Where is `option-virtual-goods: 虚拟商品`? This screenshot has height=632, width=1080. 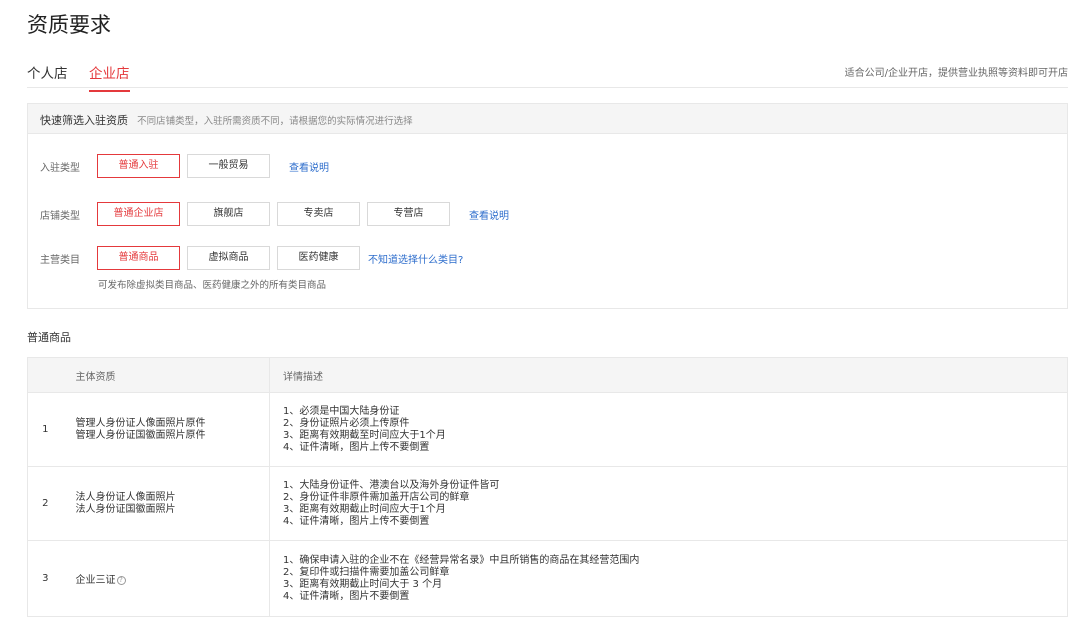
option-virtual-goods: 虚拟商品 is located at coordinates (228, 258).